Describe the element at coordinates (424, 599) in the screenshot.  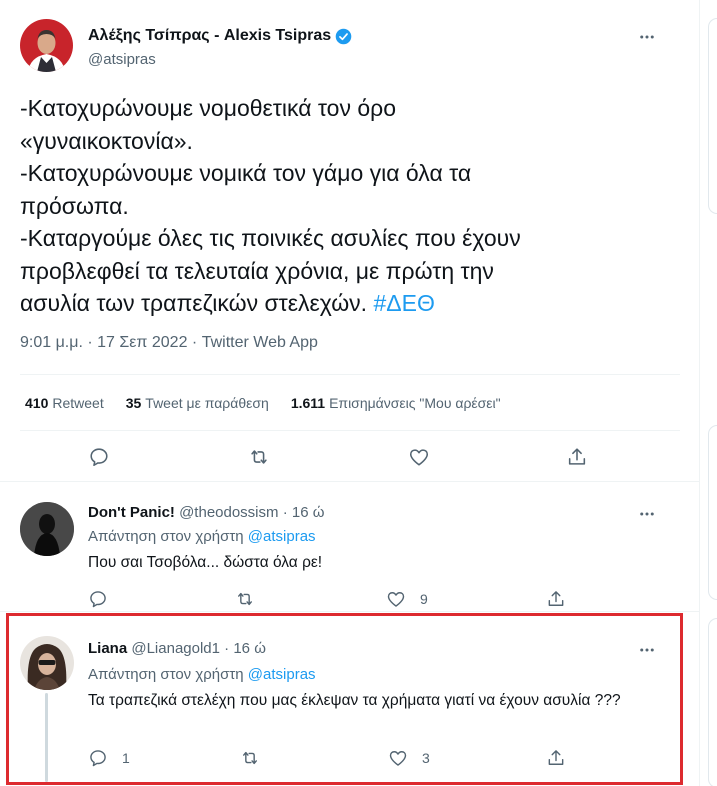
I see `like-count: 9` at that location.